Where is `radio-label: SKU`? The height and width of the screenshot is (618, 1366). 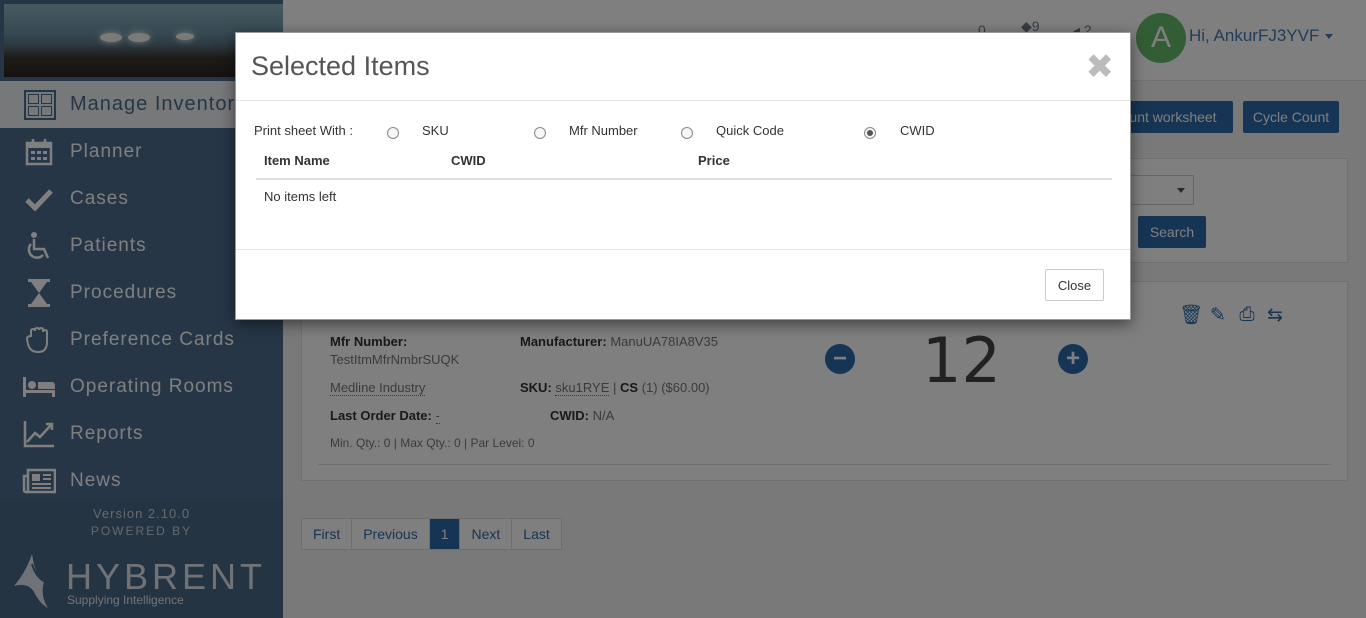 radio-label: SKU is located at coordinates (435, 130).